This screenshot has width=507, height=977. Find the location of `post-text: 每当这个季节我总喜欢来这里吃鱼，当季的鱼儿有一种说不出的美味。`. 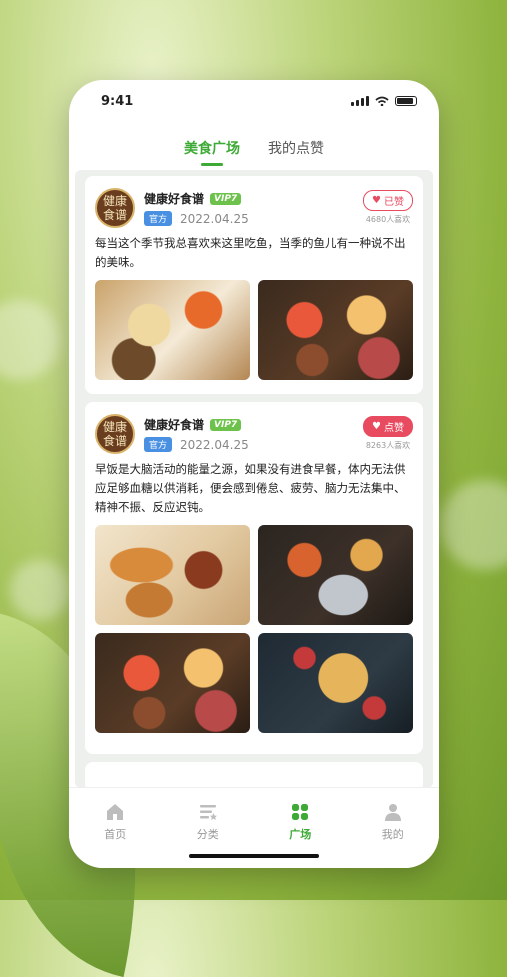

post-text: 每当这个季节我总喜欢来这里吃鱼，当季的鱼儿有一种说不出的美味。 is located at coordinates (250, 252).